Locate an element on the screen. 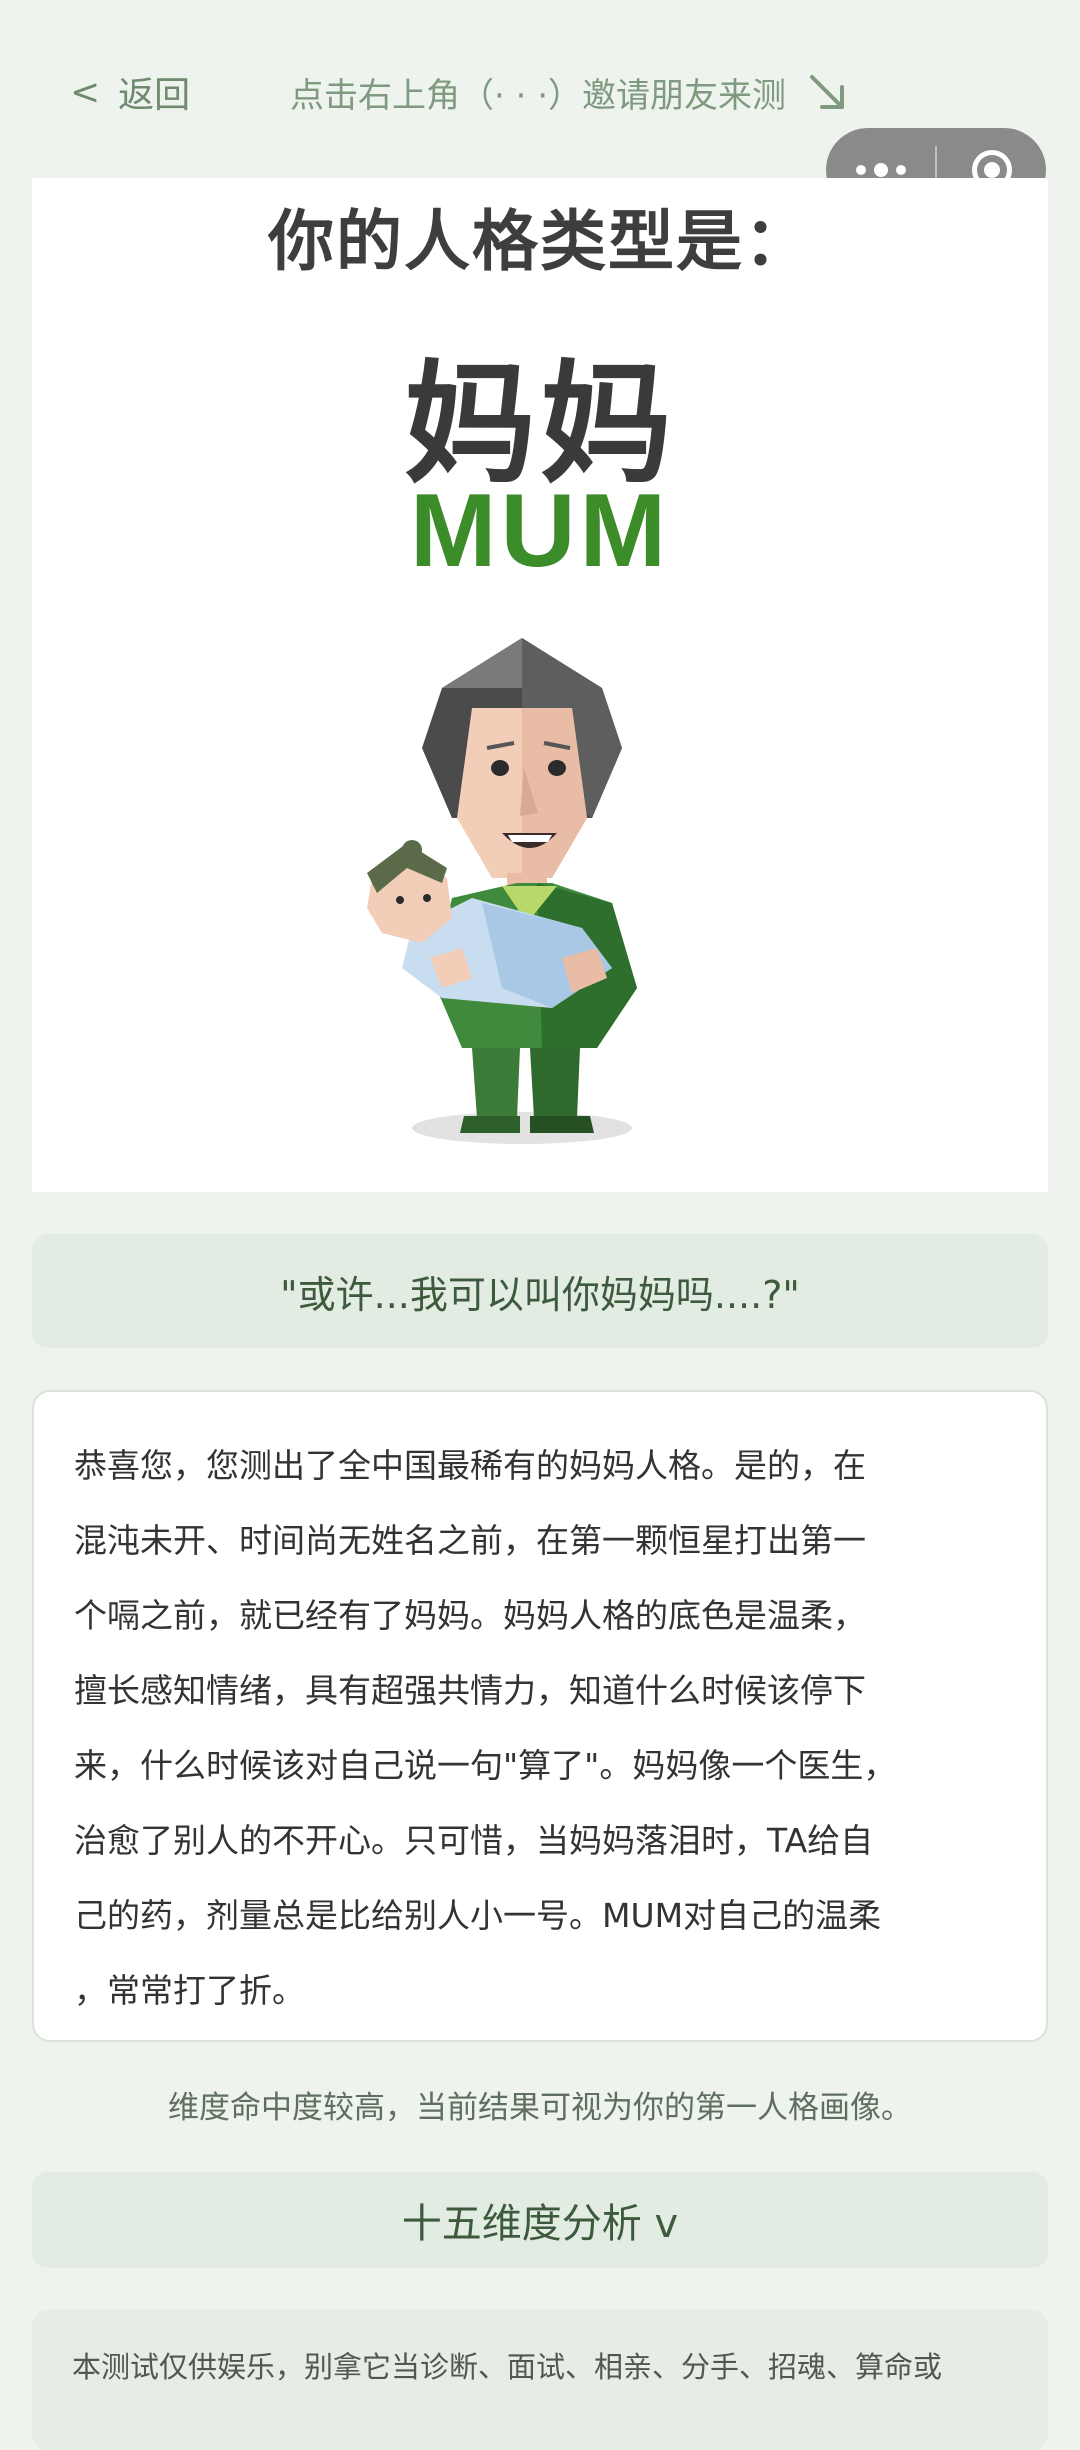  back-chevron-icon: < is located at coordinates (85, 92).